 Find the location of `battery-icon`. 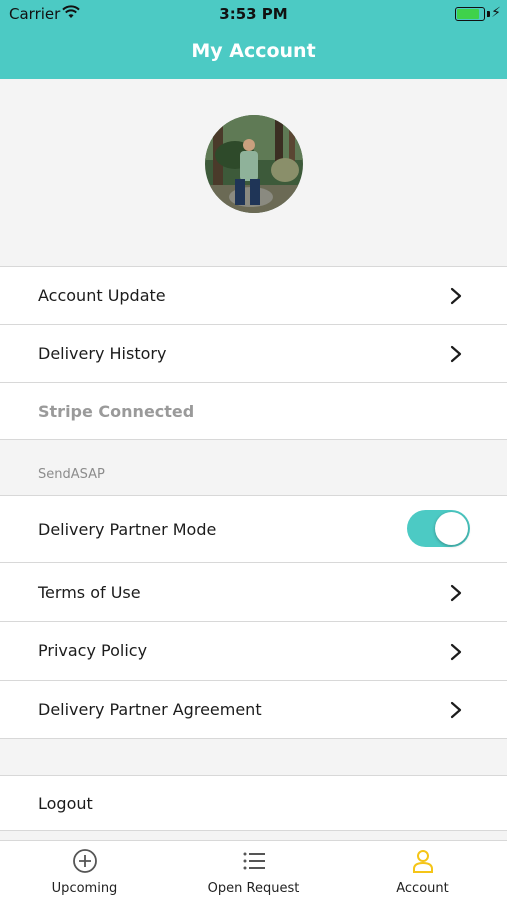

battery-icon is located at coordinates (470, 14).